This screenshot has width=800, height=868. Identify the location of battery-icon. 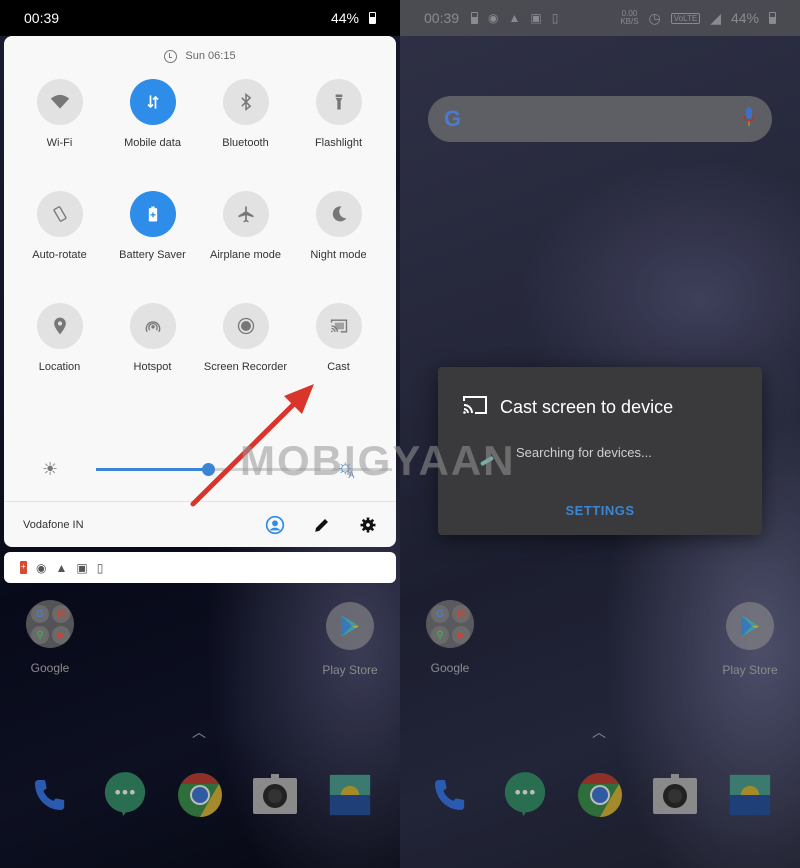
(772, 18).